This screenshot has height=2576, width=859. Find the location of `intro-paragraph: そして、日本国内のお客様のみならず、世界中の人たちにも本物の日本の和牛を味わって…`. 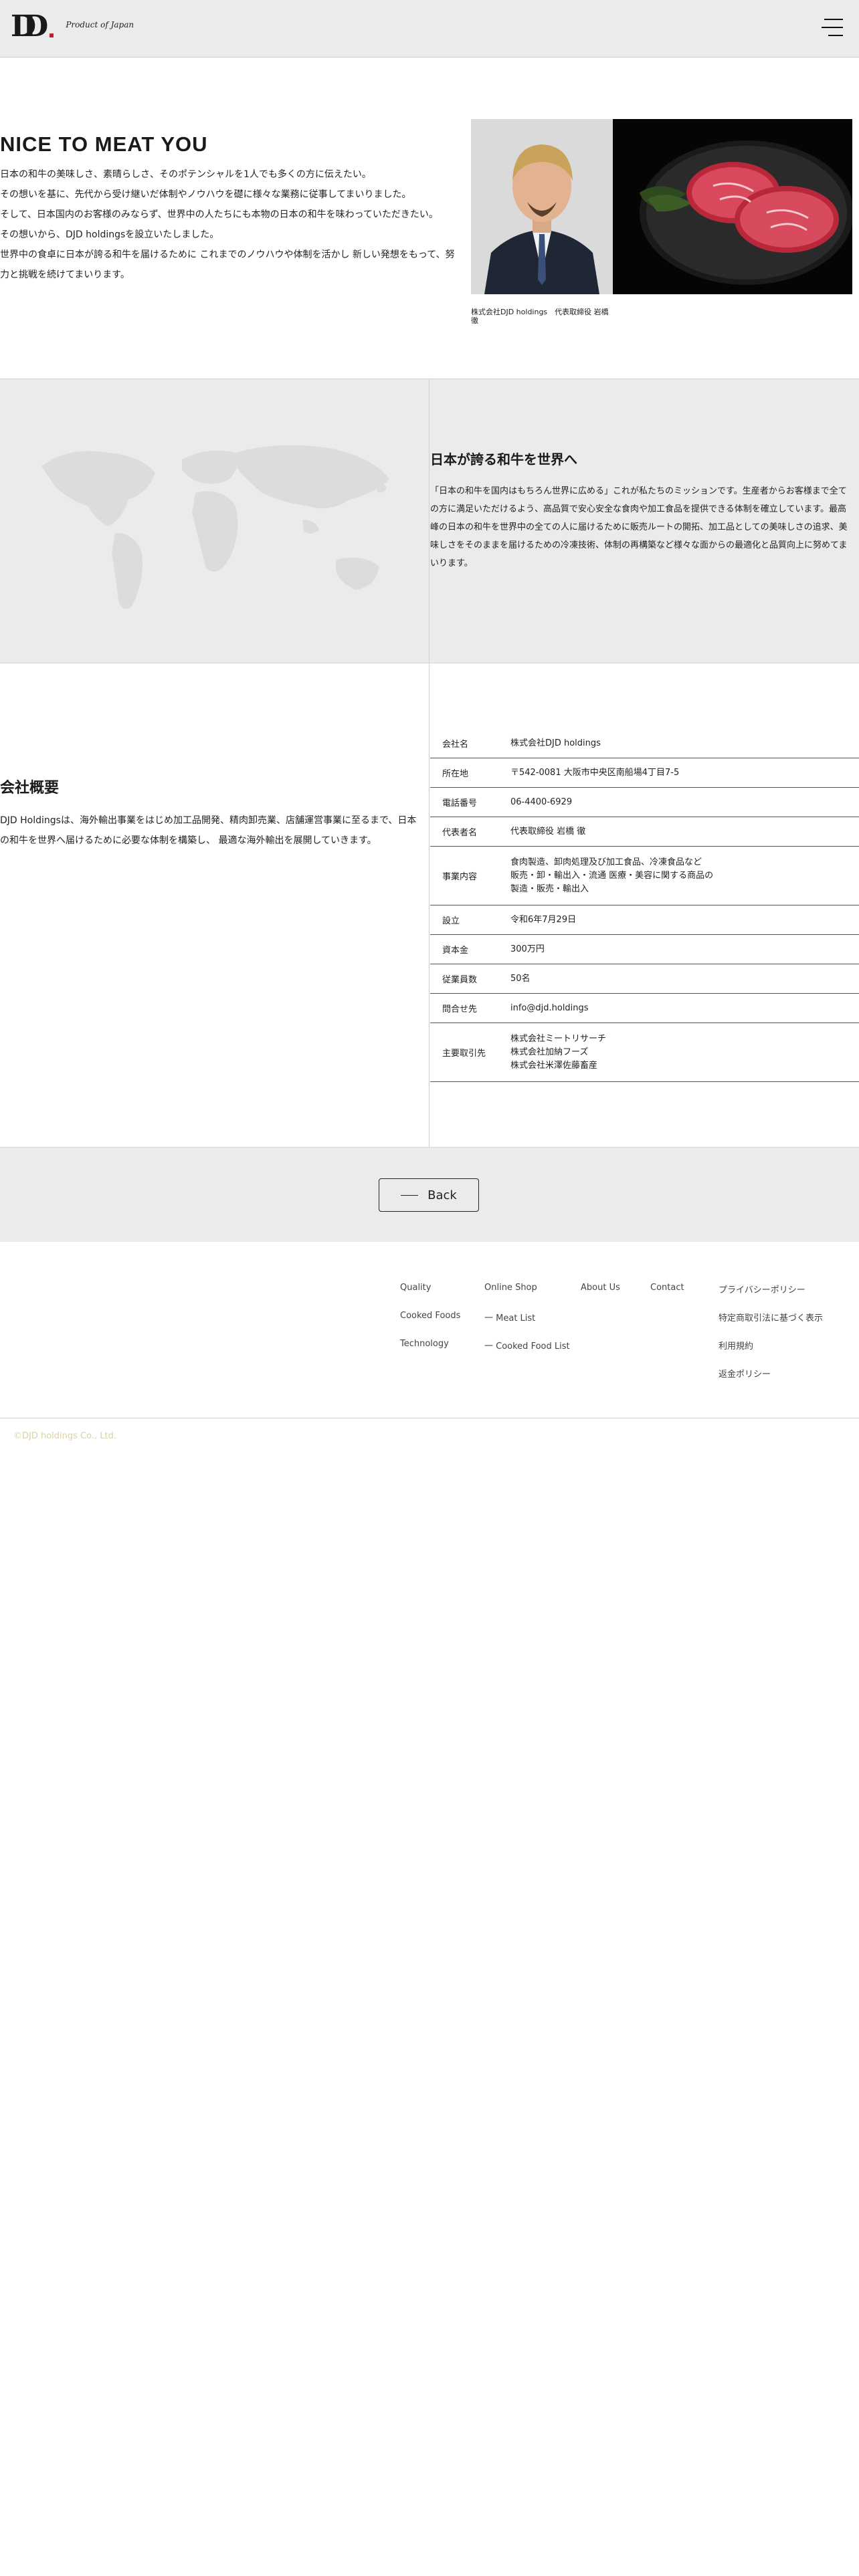

intro-paragraph: そして、日本国内のお客様のみならず、世界中の人たちにも本物の日本の和牛を味わって… is located at coordinates (219, 215).